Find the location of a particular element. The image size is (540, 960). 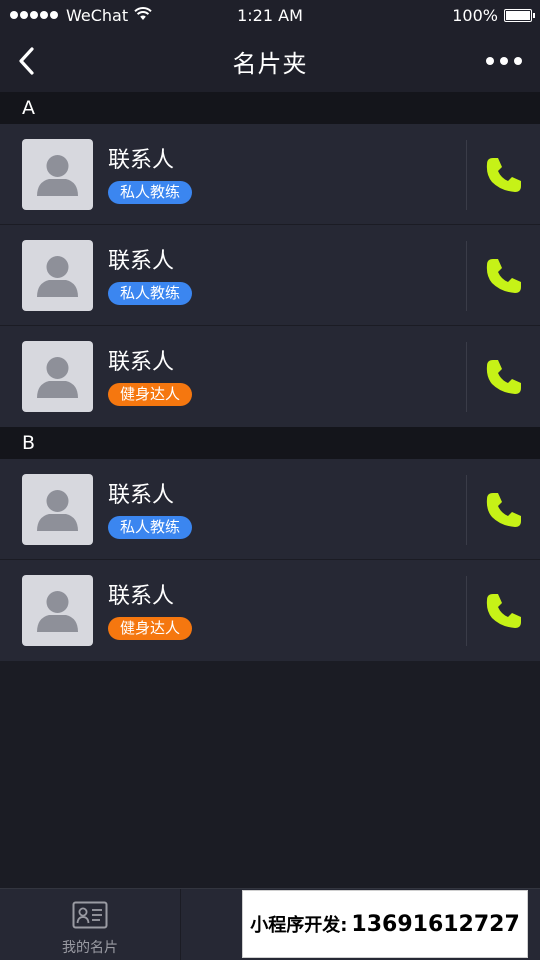

signal-strength-icon is located at coordinates (35, 15).